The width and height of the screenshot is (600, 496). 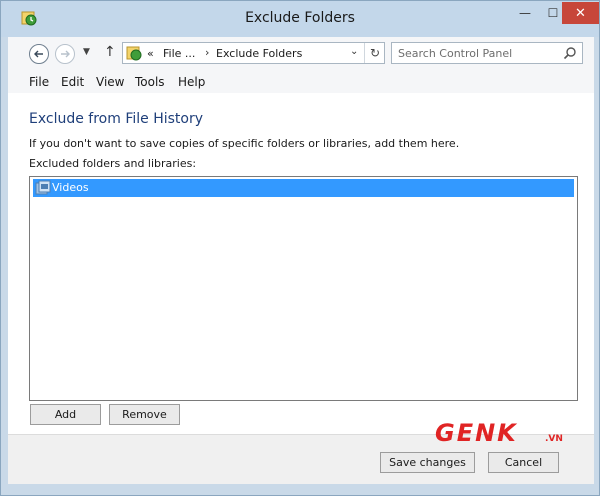 I want to click on control-panel-icon, so click(x=134, y=53).